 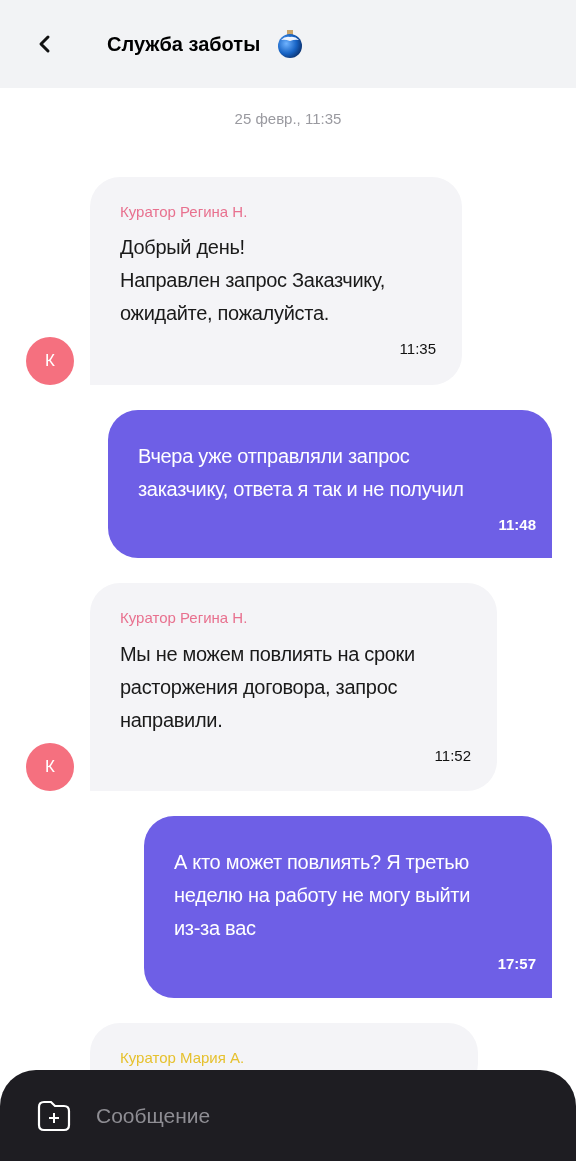 What do you see at coordinates (182, 1057) in the screenshot?
I see `sender-name: Куратор Мария А.` at bounding box center [182, 1057].